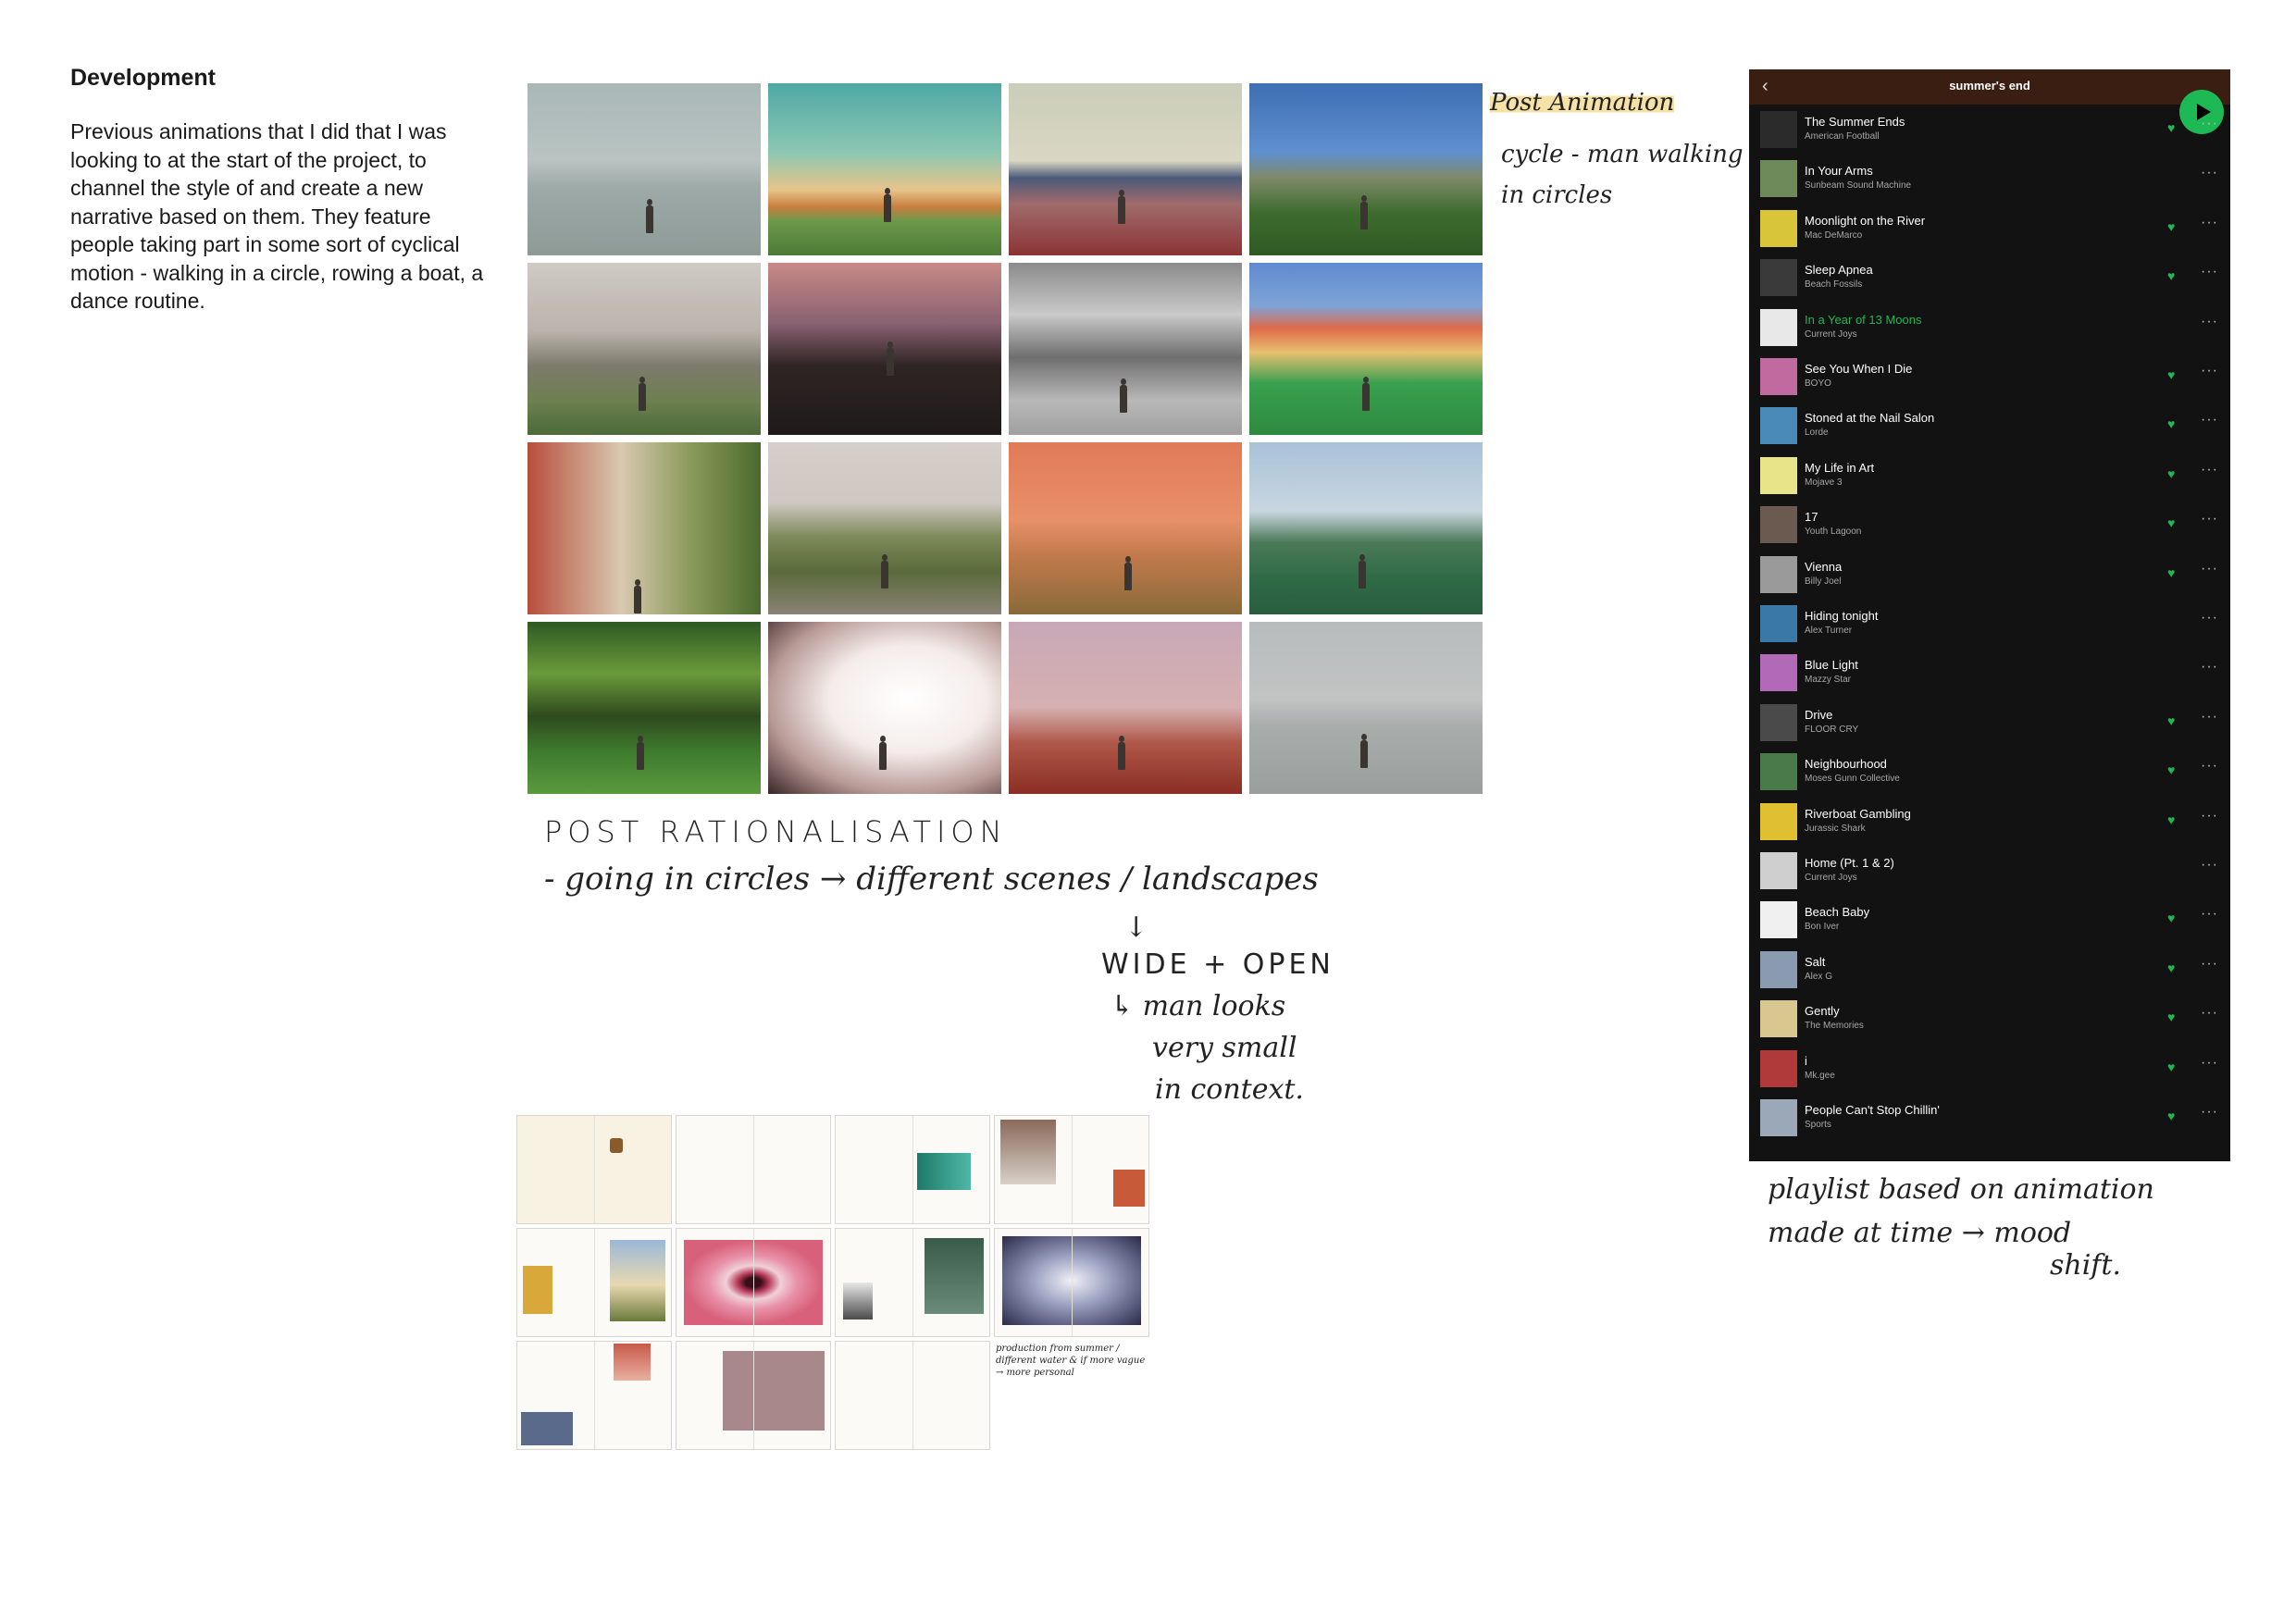 The image size is (2296, 1623). What do you see at coordinates (1870, 418) in the screenshot?
I see `track-title: Stoned at the Nail Salon` at bounding box center [1870, 418].